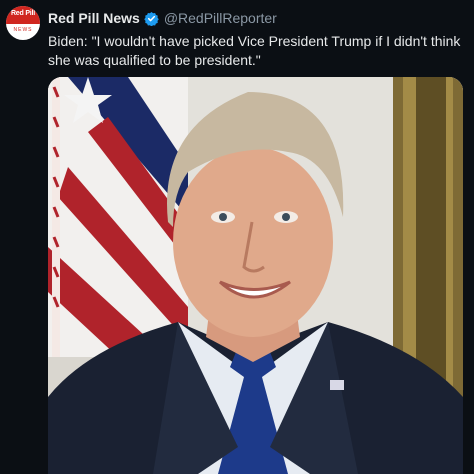 The height and width of the screenshot is (474, 474). Describe the element at coordinates (23, 13) in the screenshot. I see `avatar-logo-text: Red Pill` at that location.